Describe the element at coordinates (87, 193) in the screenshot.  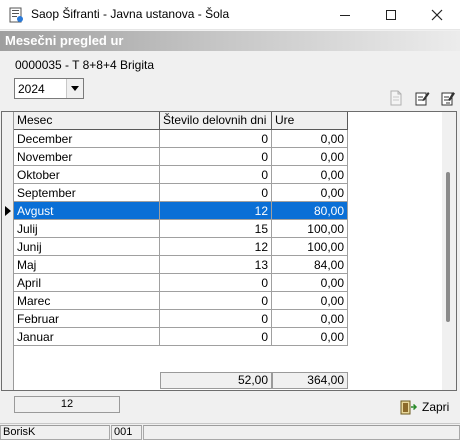
I see `cell-mesec: September` at that location.